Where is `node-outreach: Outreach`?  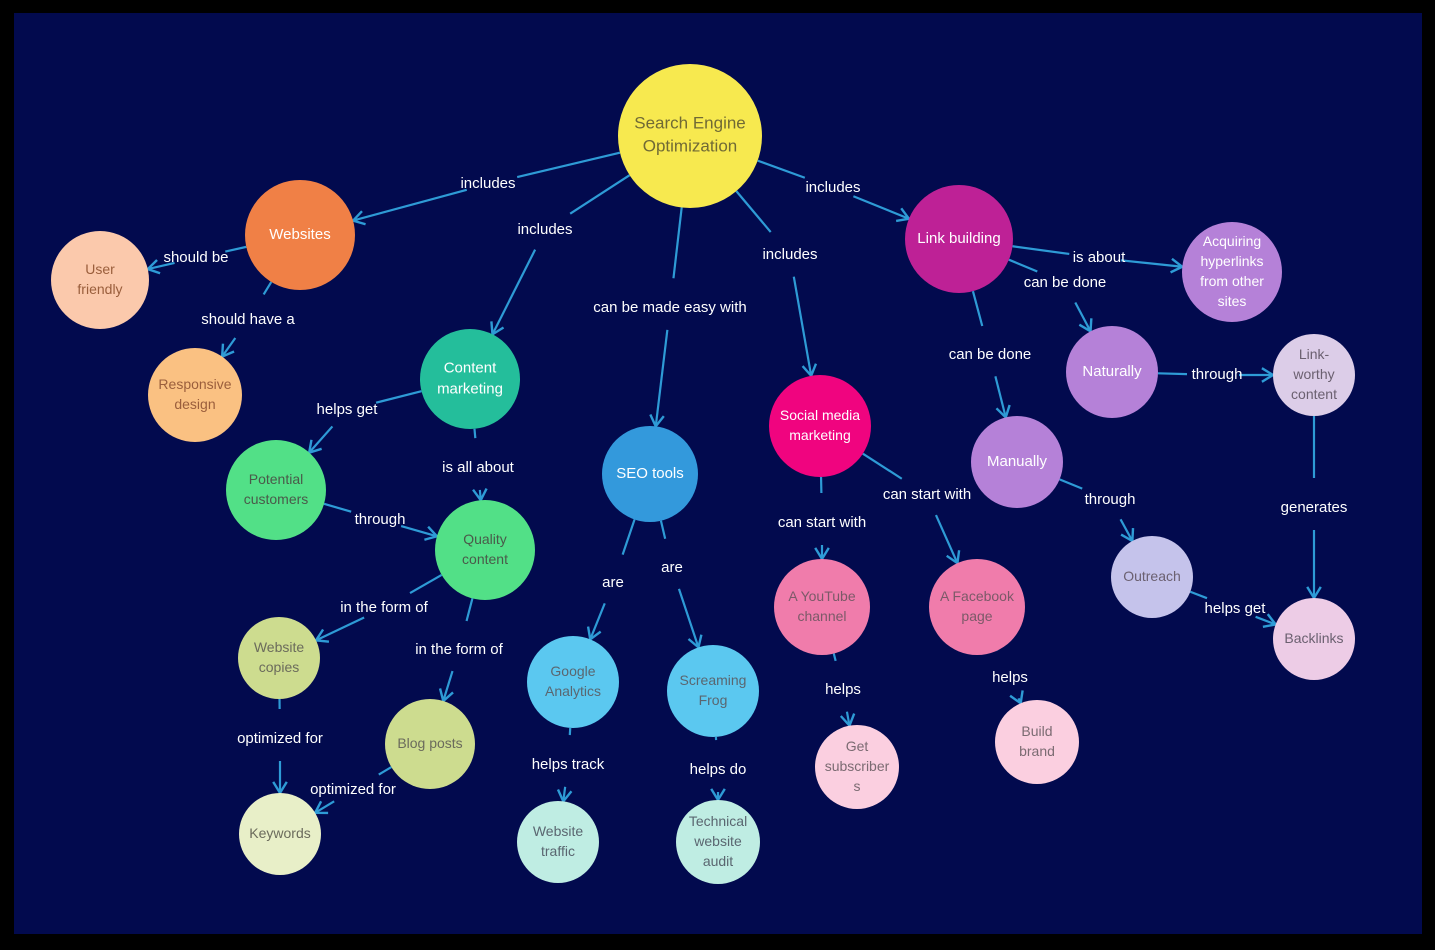
node-outreach: Outreach is located at coordinates (1152, 577).